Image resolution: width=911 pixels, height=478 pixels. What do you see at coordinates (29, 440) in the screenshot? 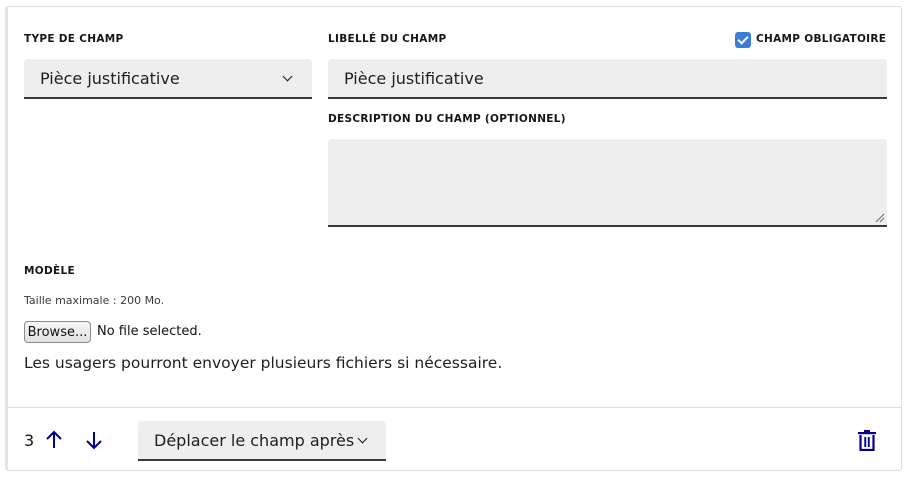
I see `position-number: 3` at bounding box center [29, 440].